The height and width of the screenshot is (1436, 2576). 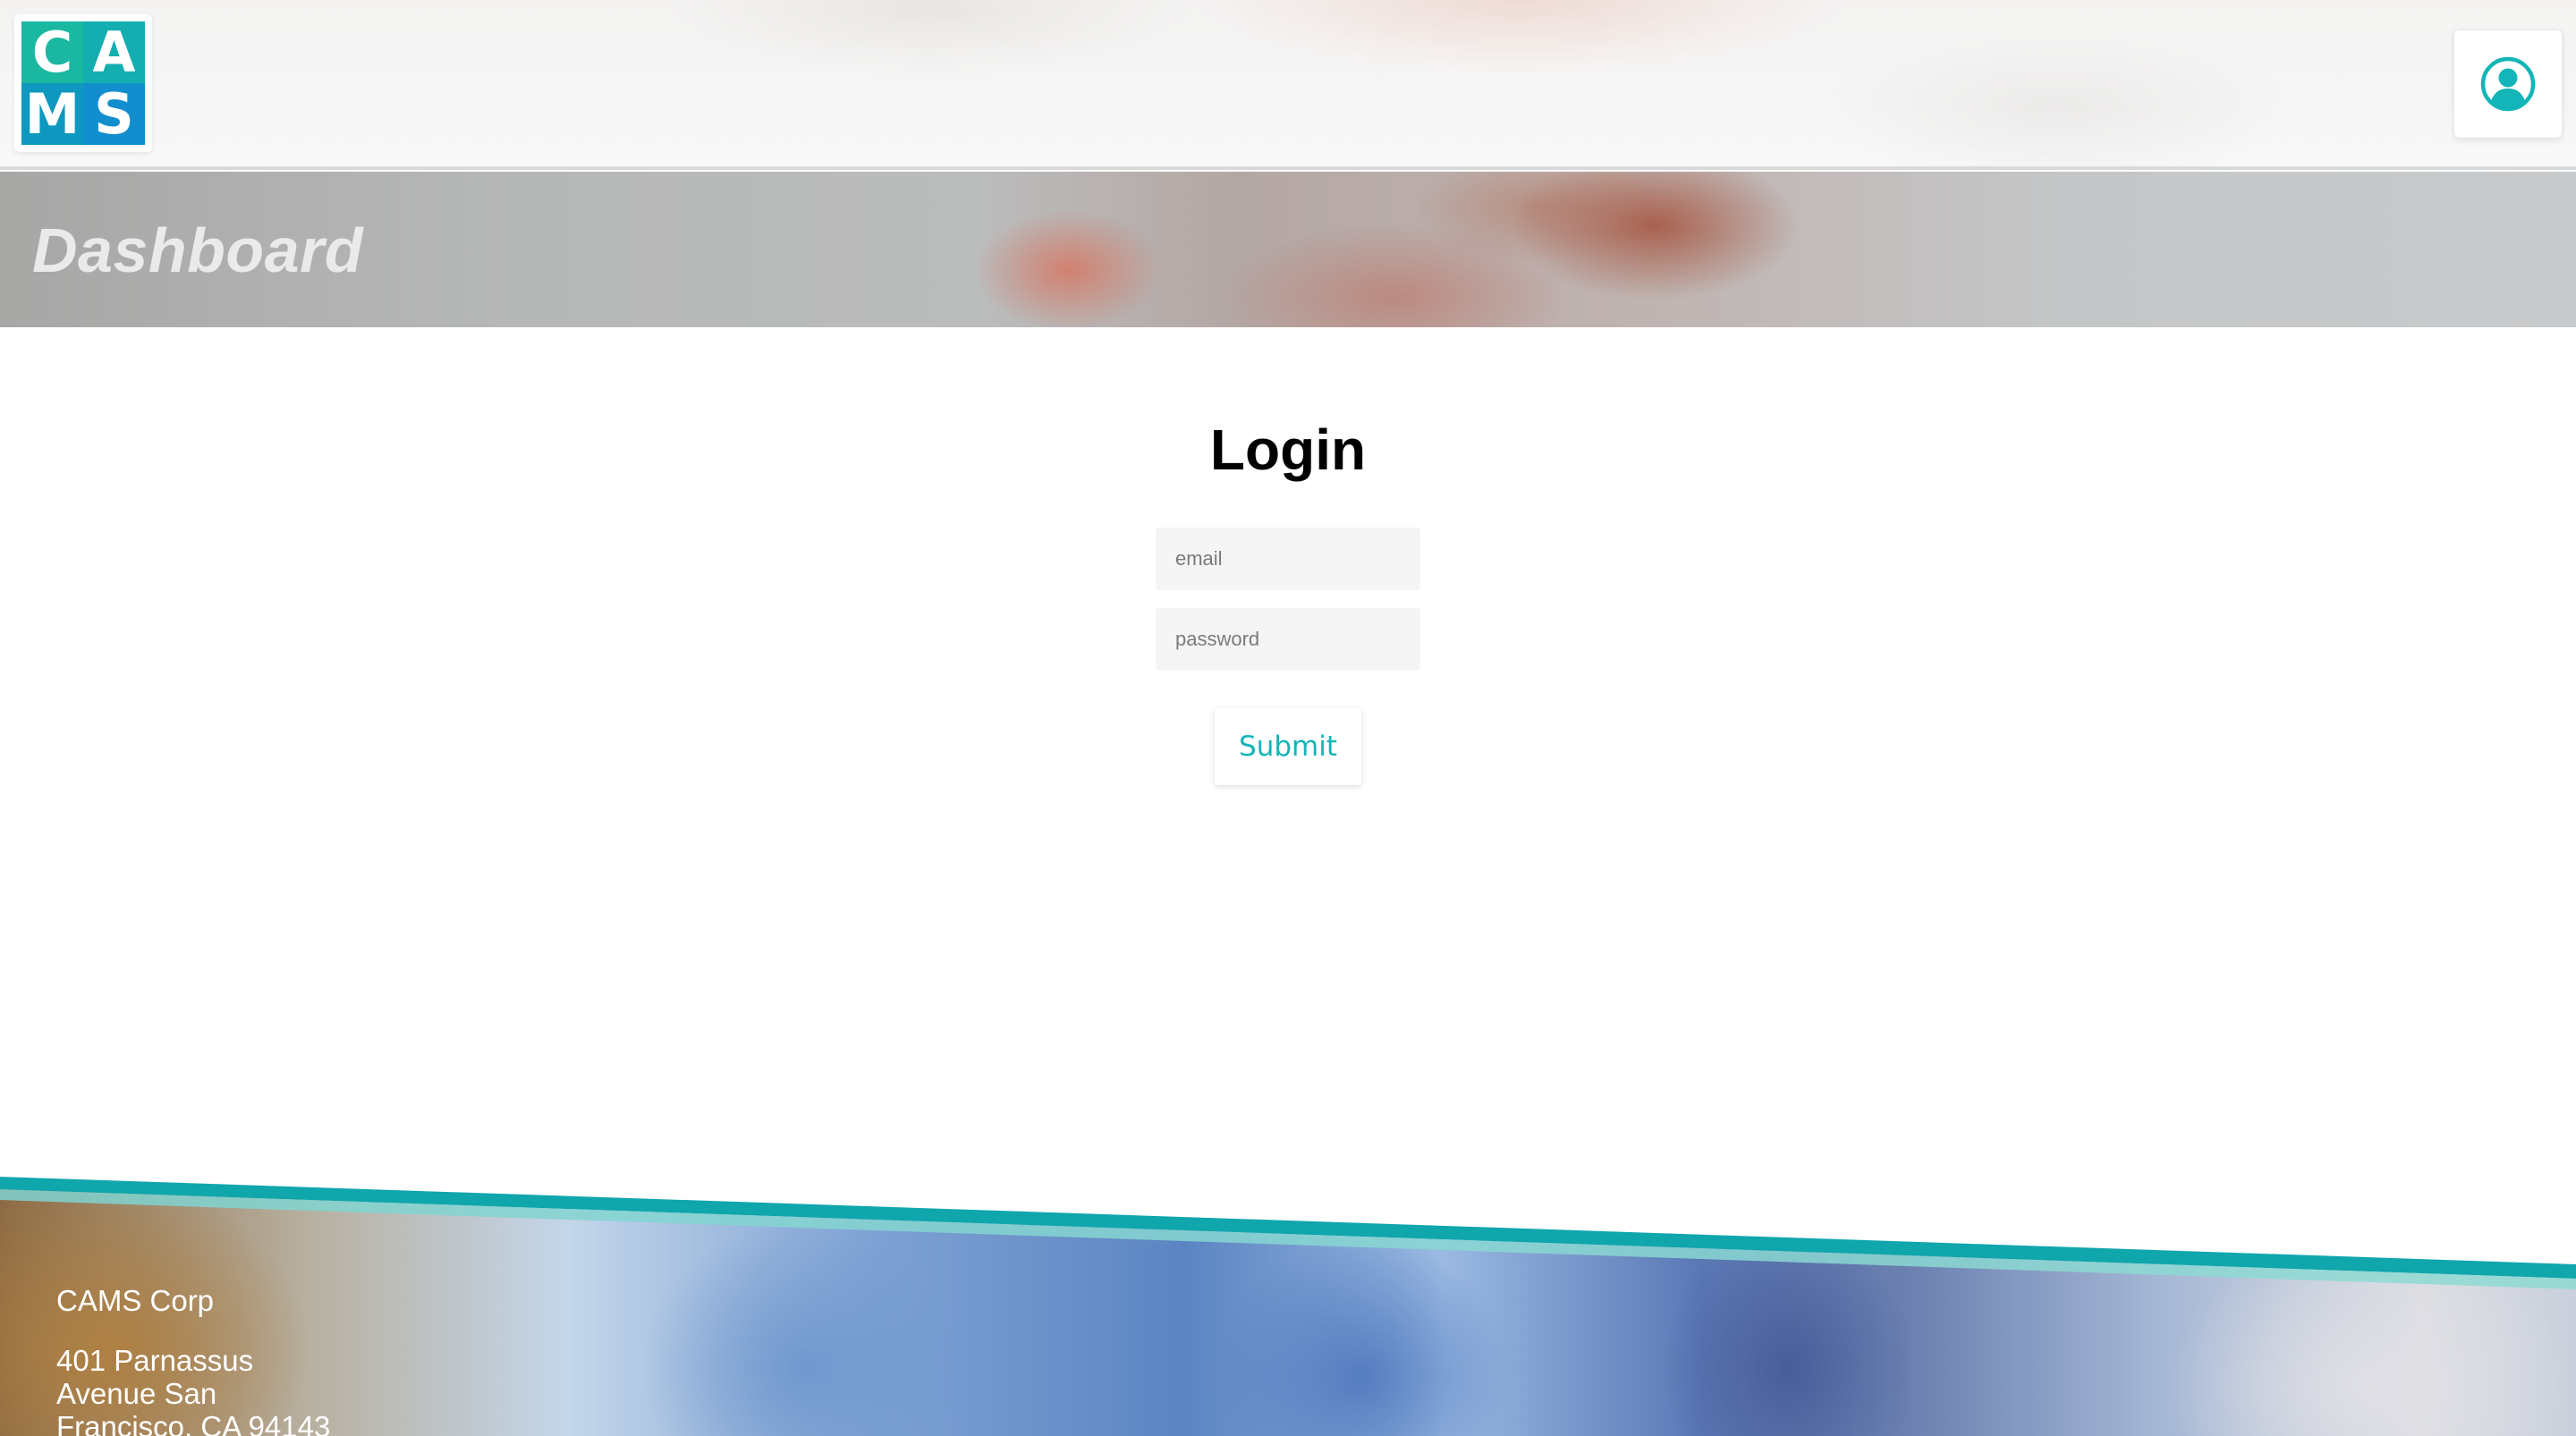 What do you see at coordinates (52, 52) in the screenshot?
I see `logo-tile-c: C` at bounding box center [52, 52].